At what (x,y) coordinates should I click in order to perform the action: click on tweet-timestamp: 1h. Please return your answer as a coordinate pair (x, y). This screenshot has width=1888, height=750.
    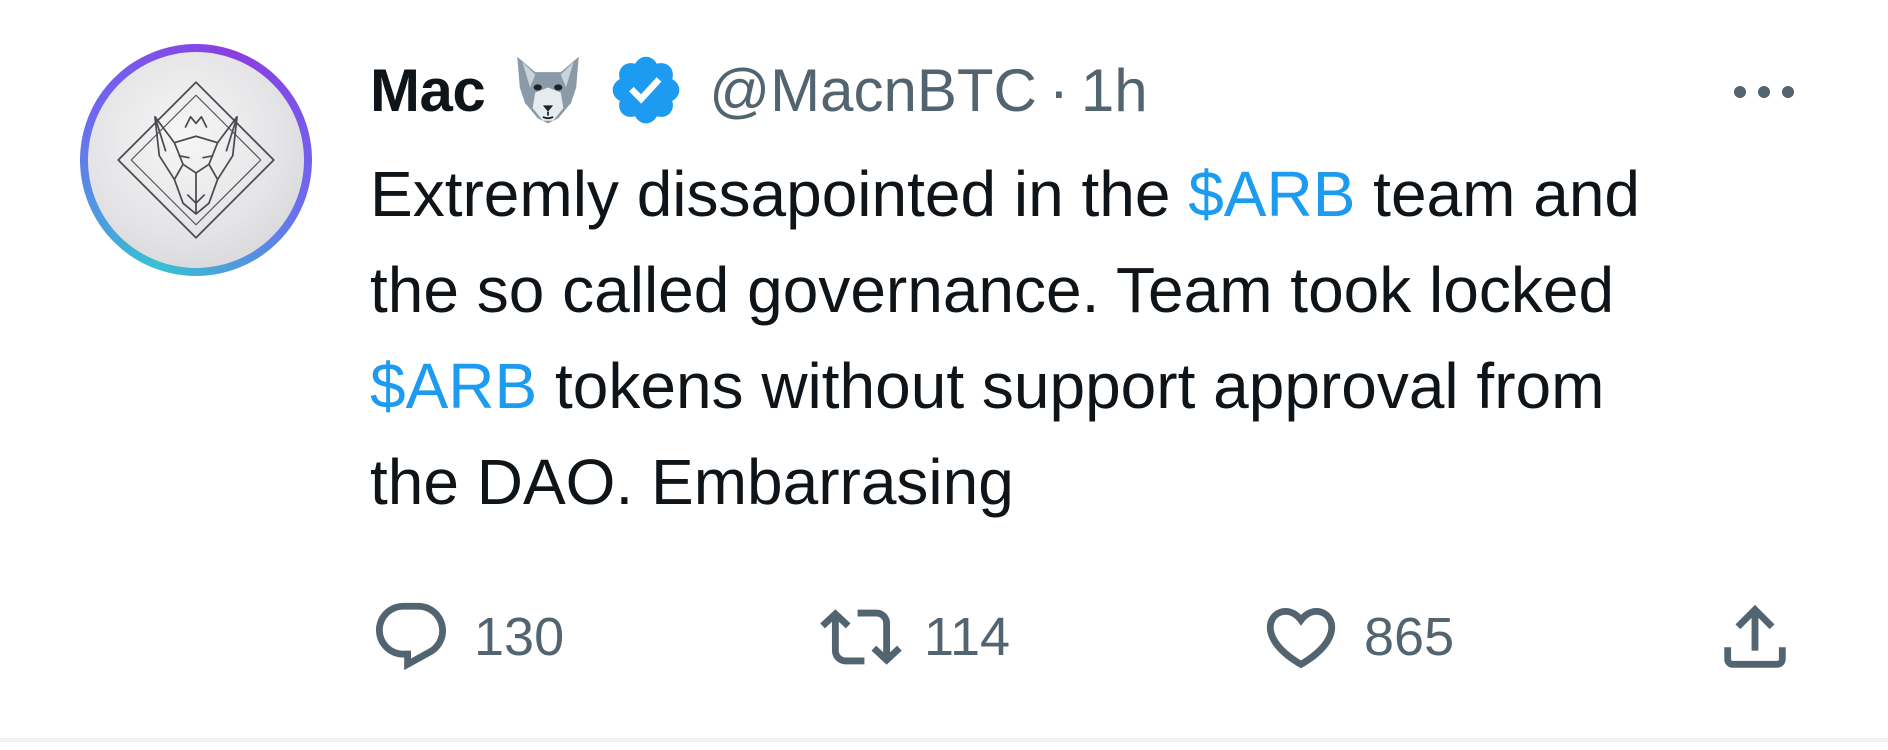
    Looking at the image, I should click on (1114, 90).